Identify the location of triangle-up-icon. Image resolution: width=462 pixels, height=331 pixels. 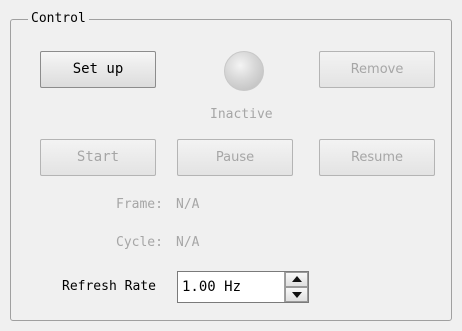
(297, 279).